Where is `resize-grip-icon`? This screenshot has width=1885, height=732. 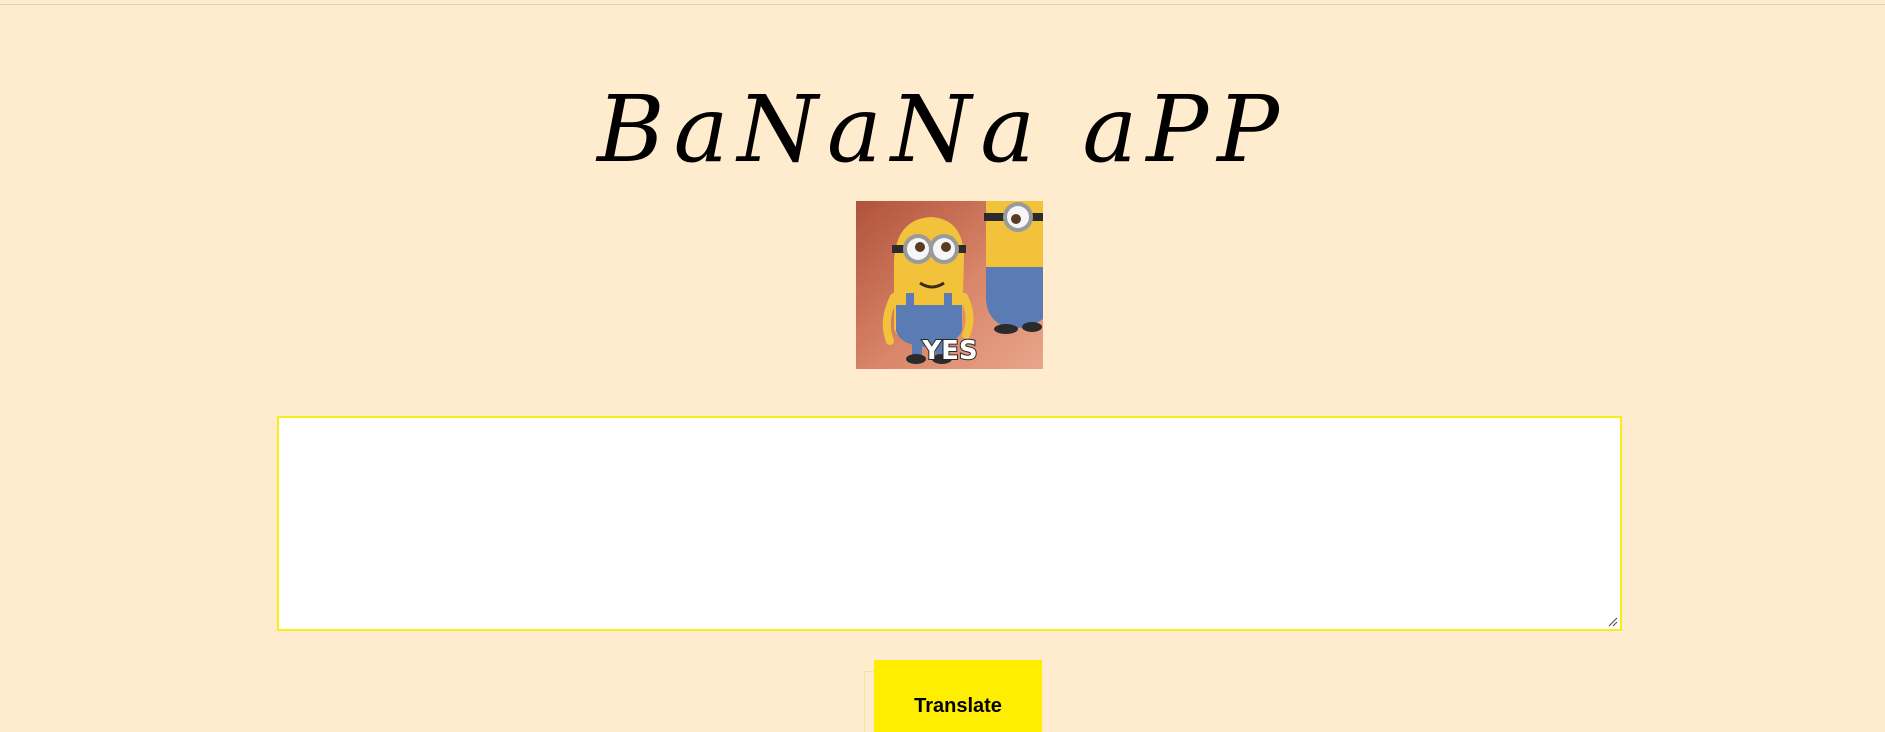 resize-grip-icon is located at coordinates (1612, 621).